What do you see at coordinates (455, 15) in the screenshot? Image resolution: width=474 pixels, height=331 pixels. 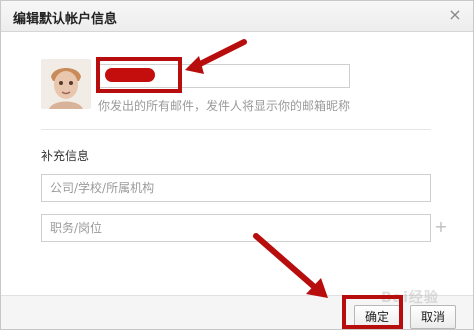 I see `close-icon: ×` at bounding box center [455, 15].